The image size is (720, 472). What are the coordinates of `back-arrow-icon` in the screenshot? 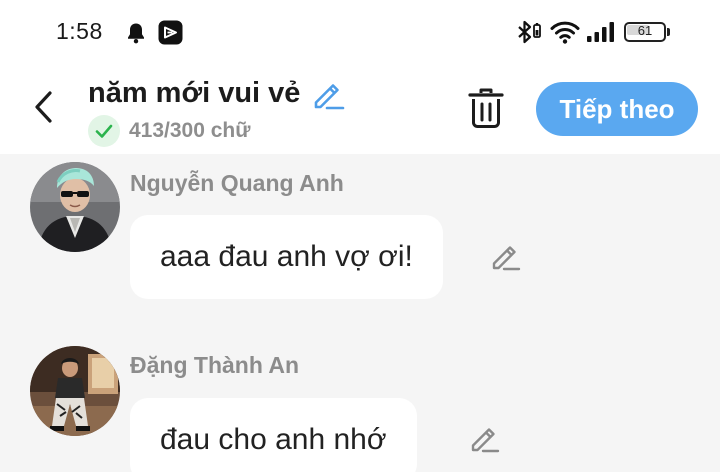 It's located at (43, 107).